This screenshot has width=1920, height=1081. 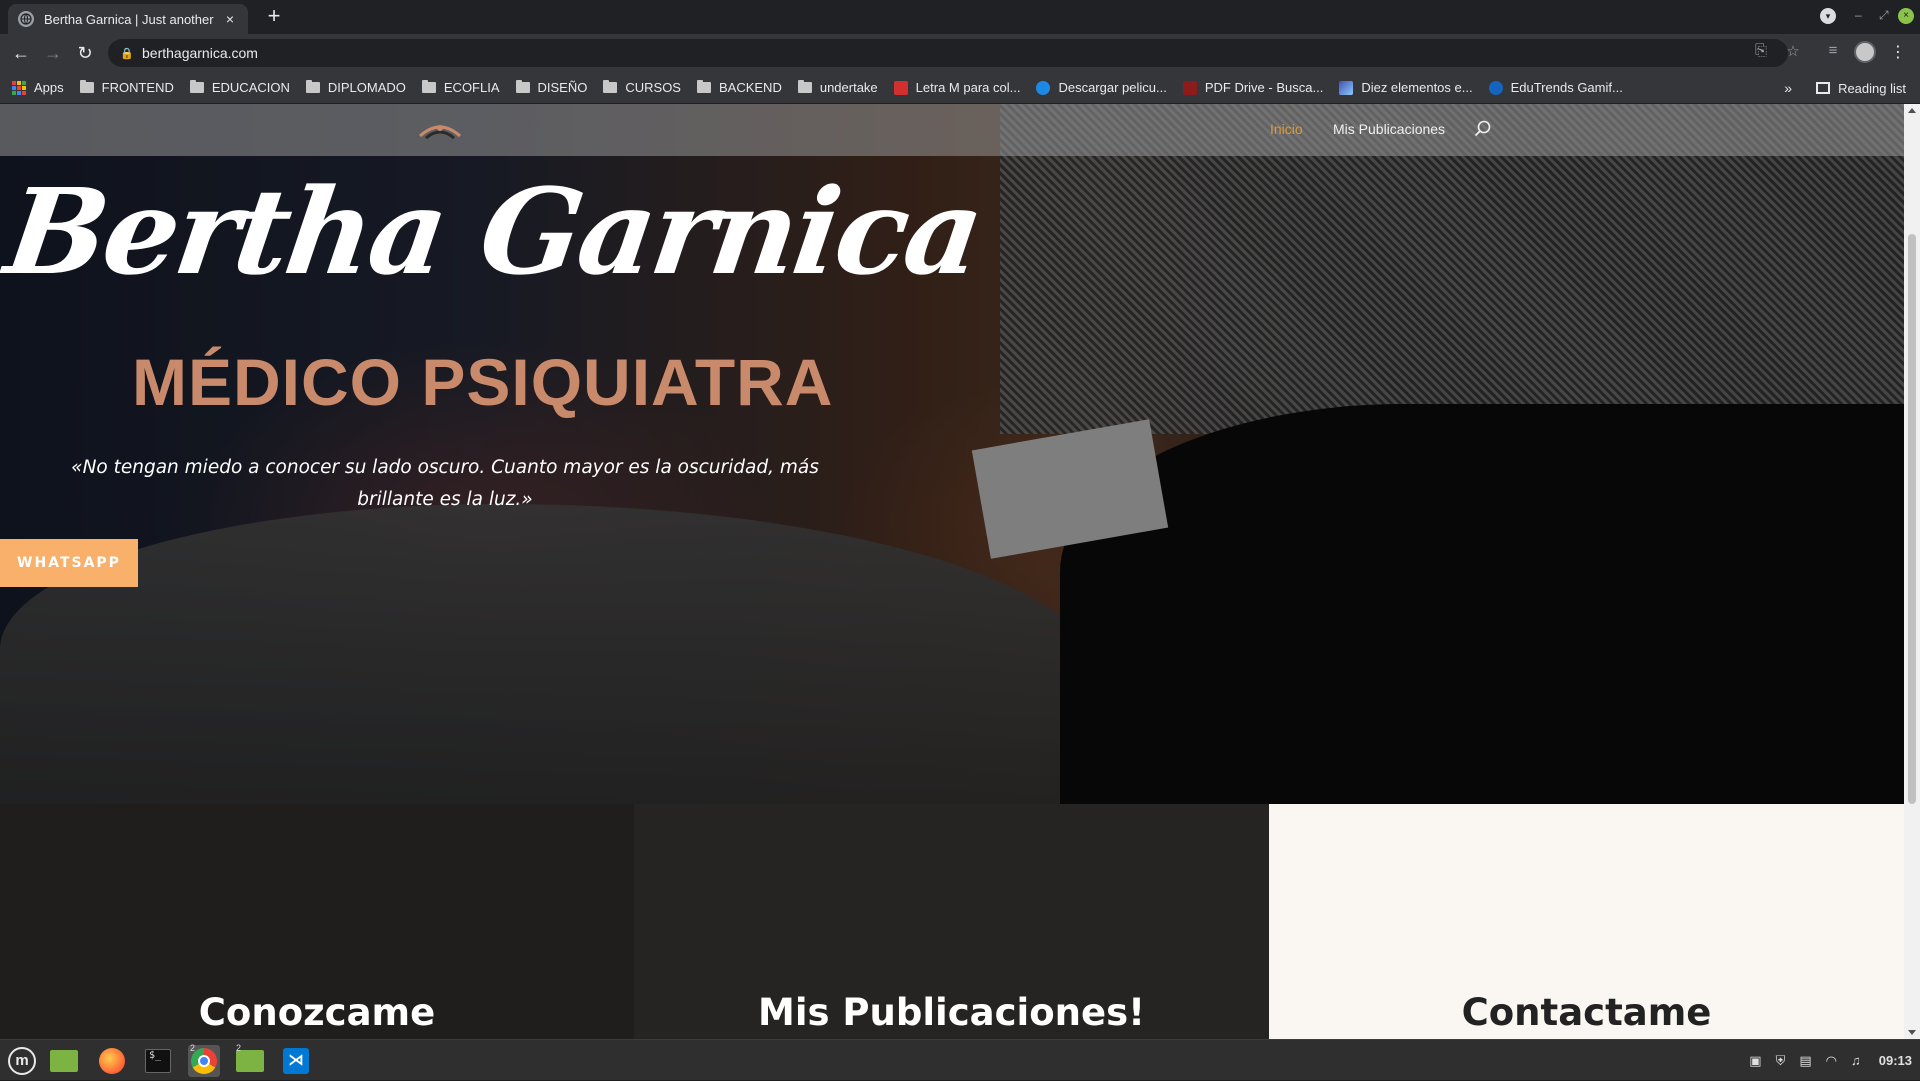 What do you see at coordinates (948, 53) in the screenshot?
I see `address-bar: 🔒 berthagarnica.com` at bounding box center [948, 53].